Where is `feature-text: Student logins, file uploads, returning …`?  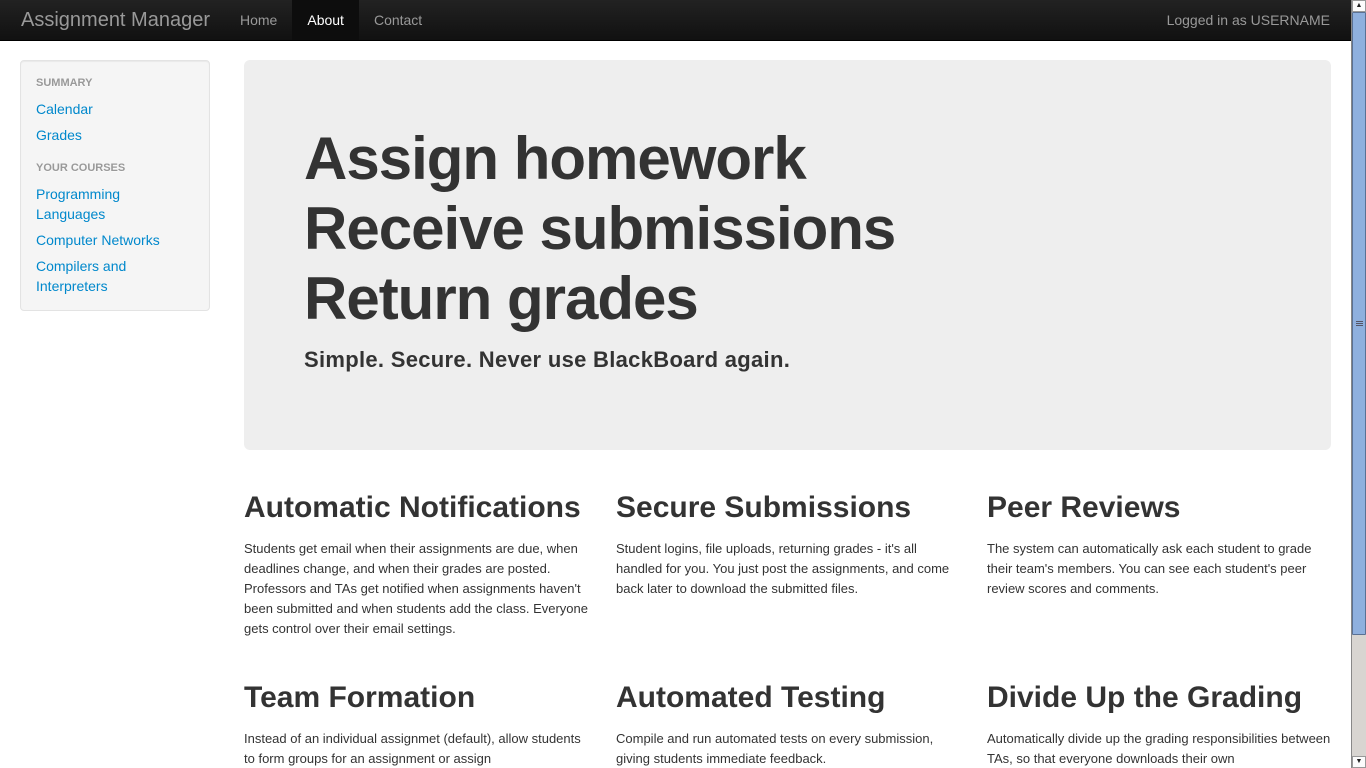
feature-text: Student logins, file uploads, returning … is located at coordinates (783, 568).